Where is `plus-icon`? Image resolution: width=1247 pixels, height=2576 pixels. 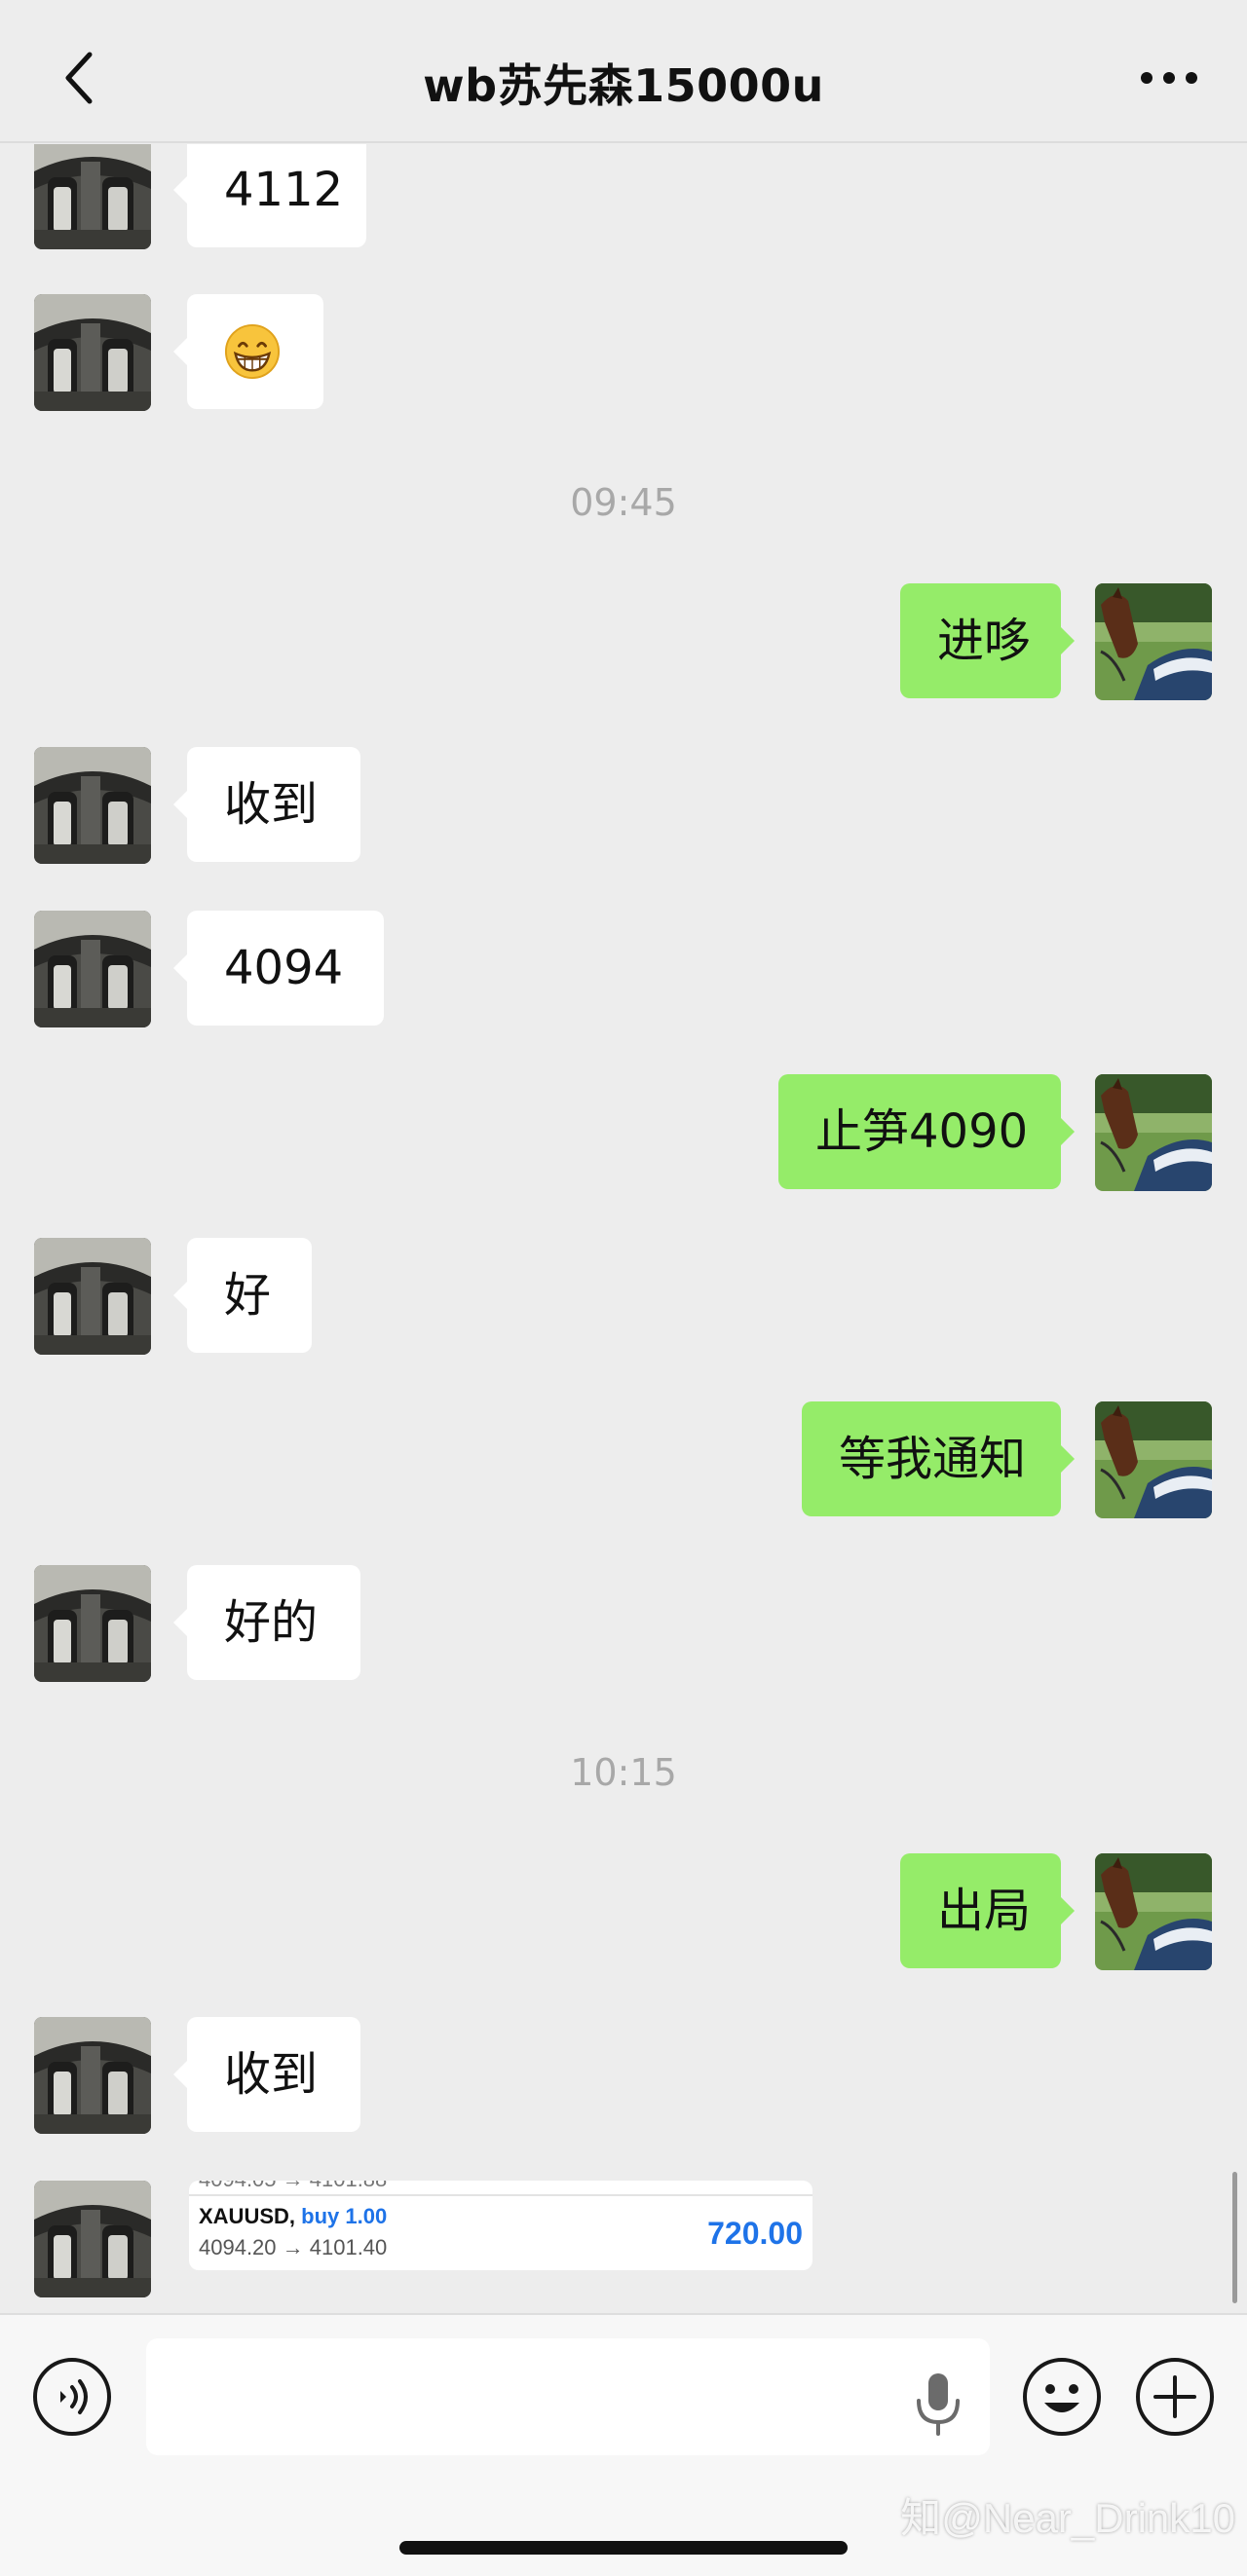
plus-icon is located at coordinates (1175, 2397).